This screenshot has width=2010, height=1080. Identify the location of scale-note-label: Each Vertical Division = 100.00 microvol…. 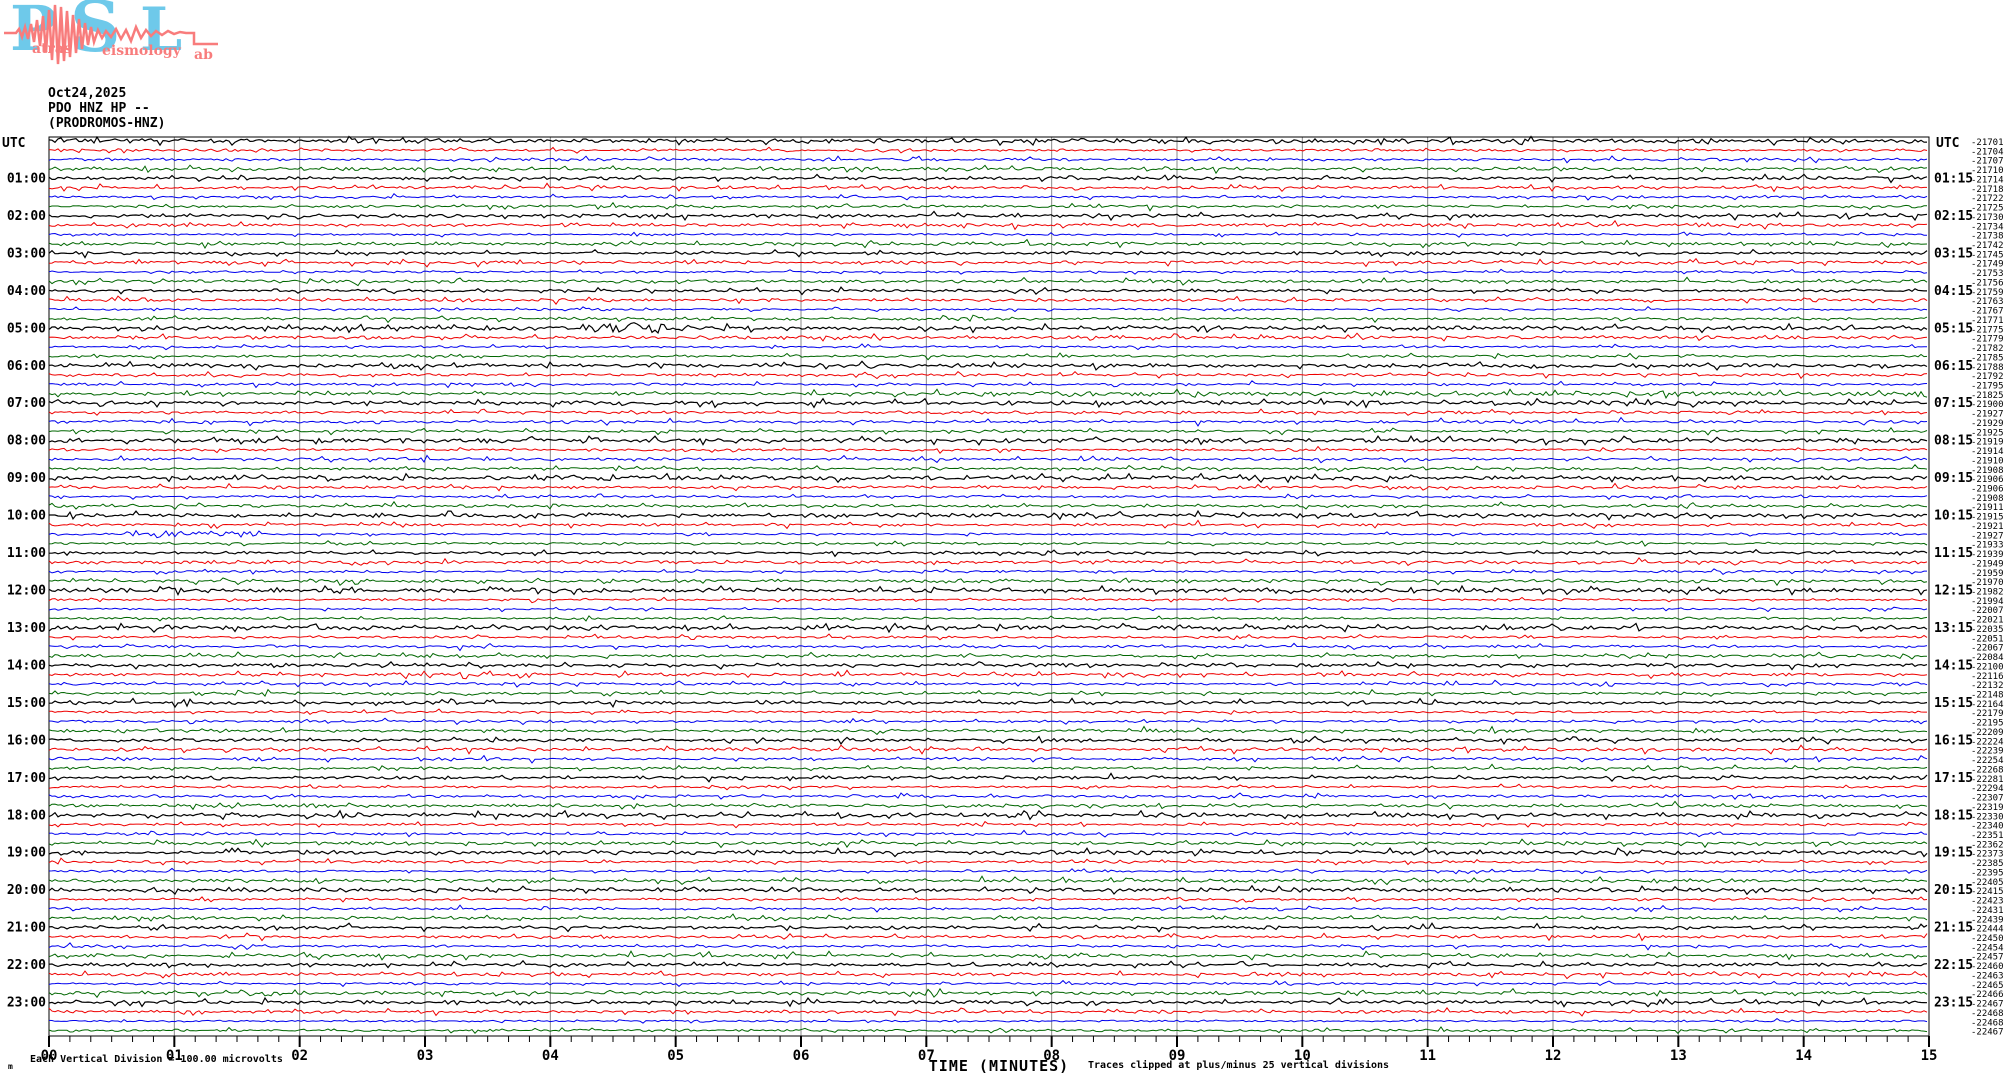
(156, 1059).